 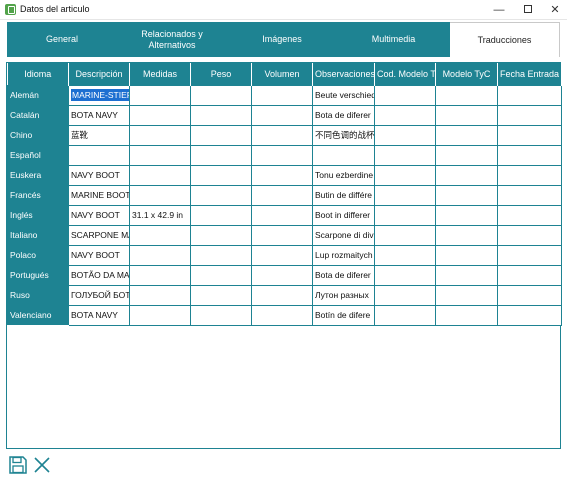 I want to click on maximize-button, so click(x=528, y=10).